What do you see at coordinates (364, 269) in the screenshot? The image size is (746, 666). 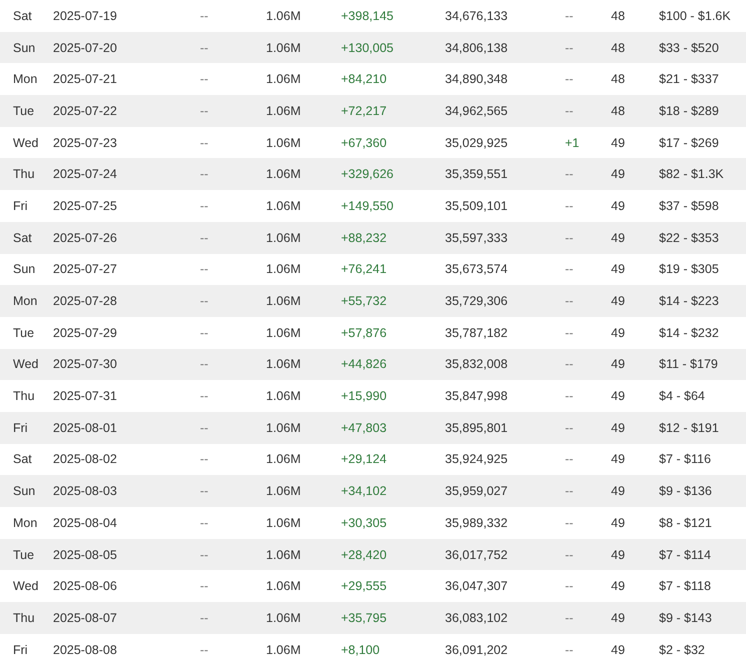 I see `table-cell: +76,241` at bounding box center [364, 269].